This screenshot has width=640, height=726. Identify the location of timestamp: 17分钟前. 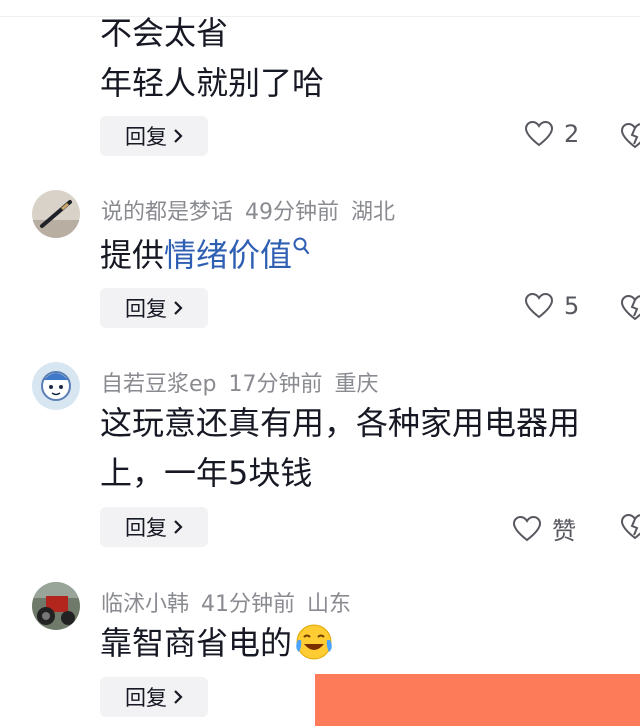
(275, 384).